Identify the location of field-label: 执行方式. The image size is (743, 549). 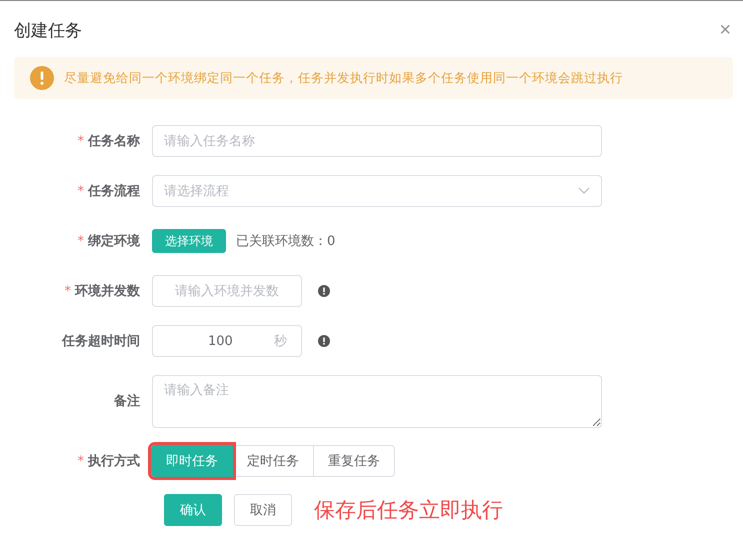
(114, 461).